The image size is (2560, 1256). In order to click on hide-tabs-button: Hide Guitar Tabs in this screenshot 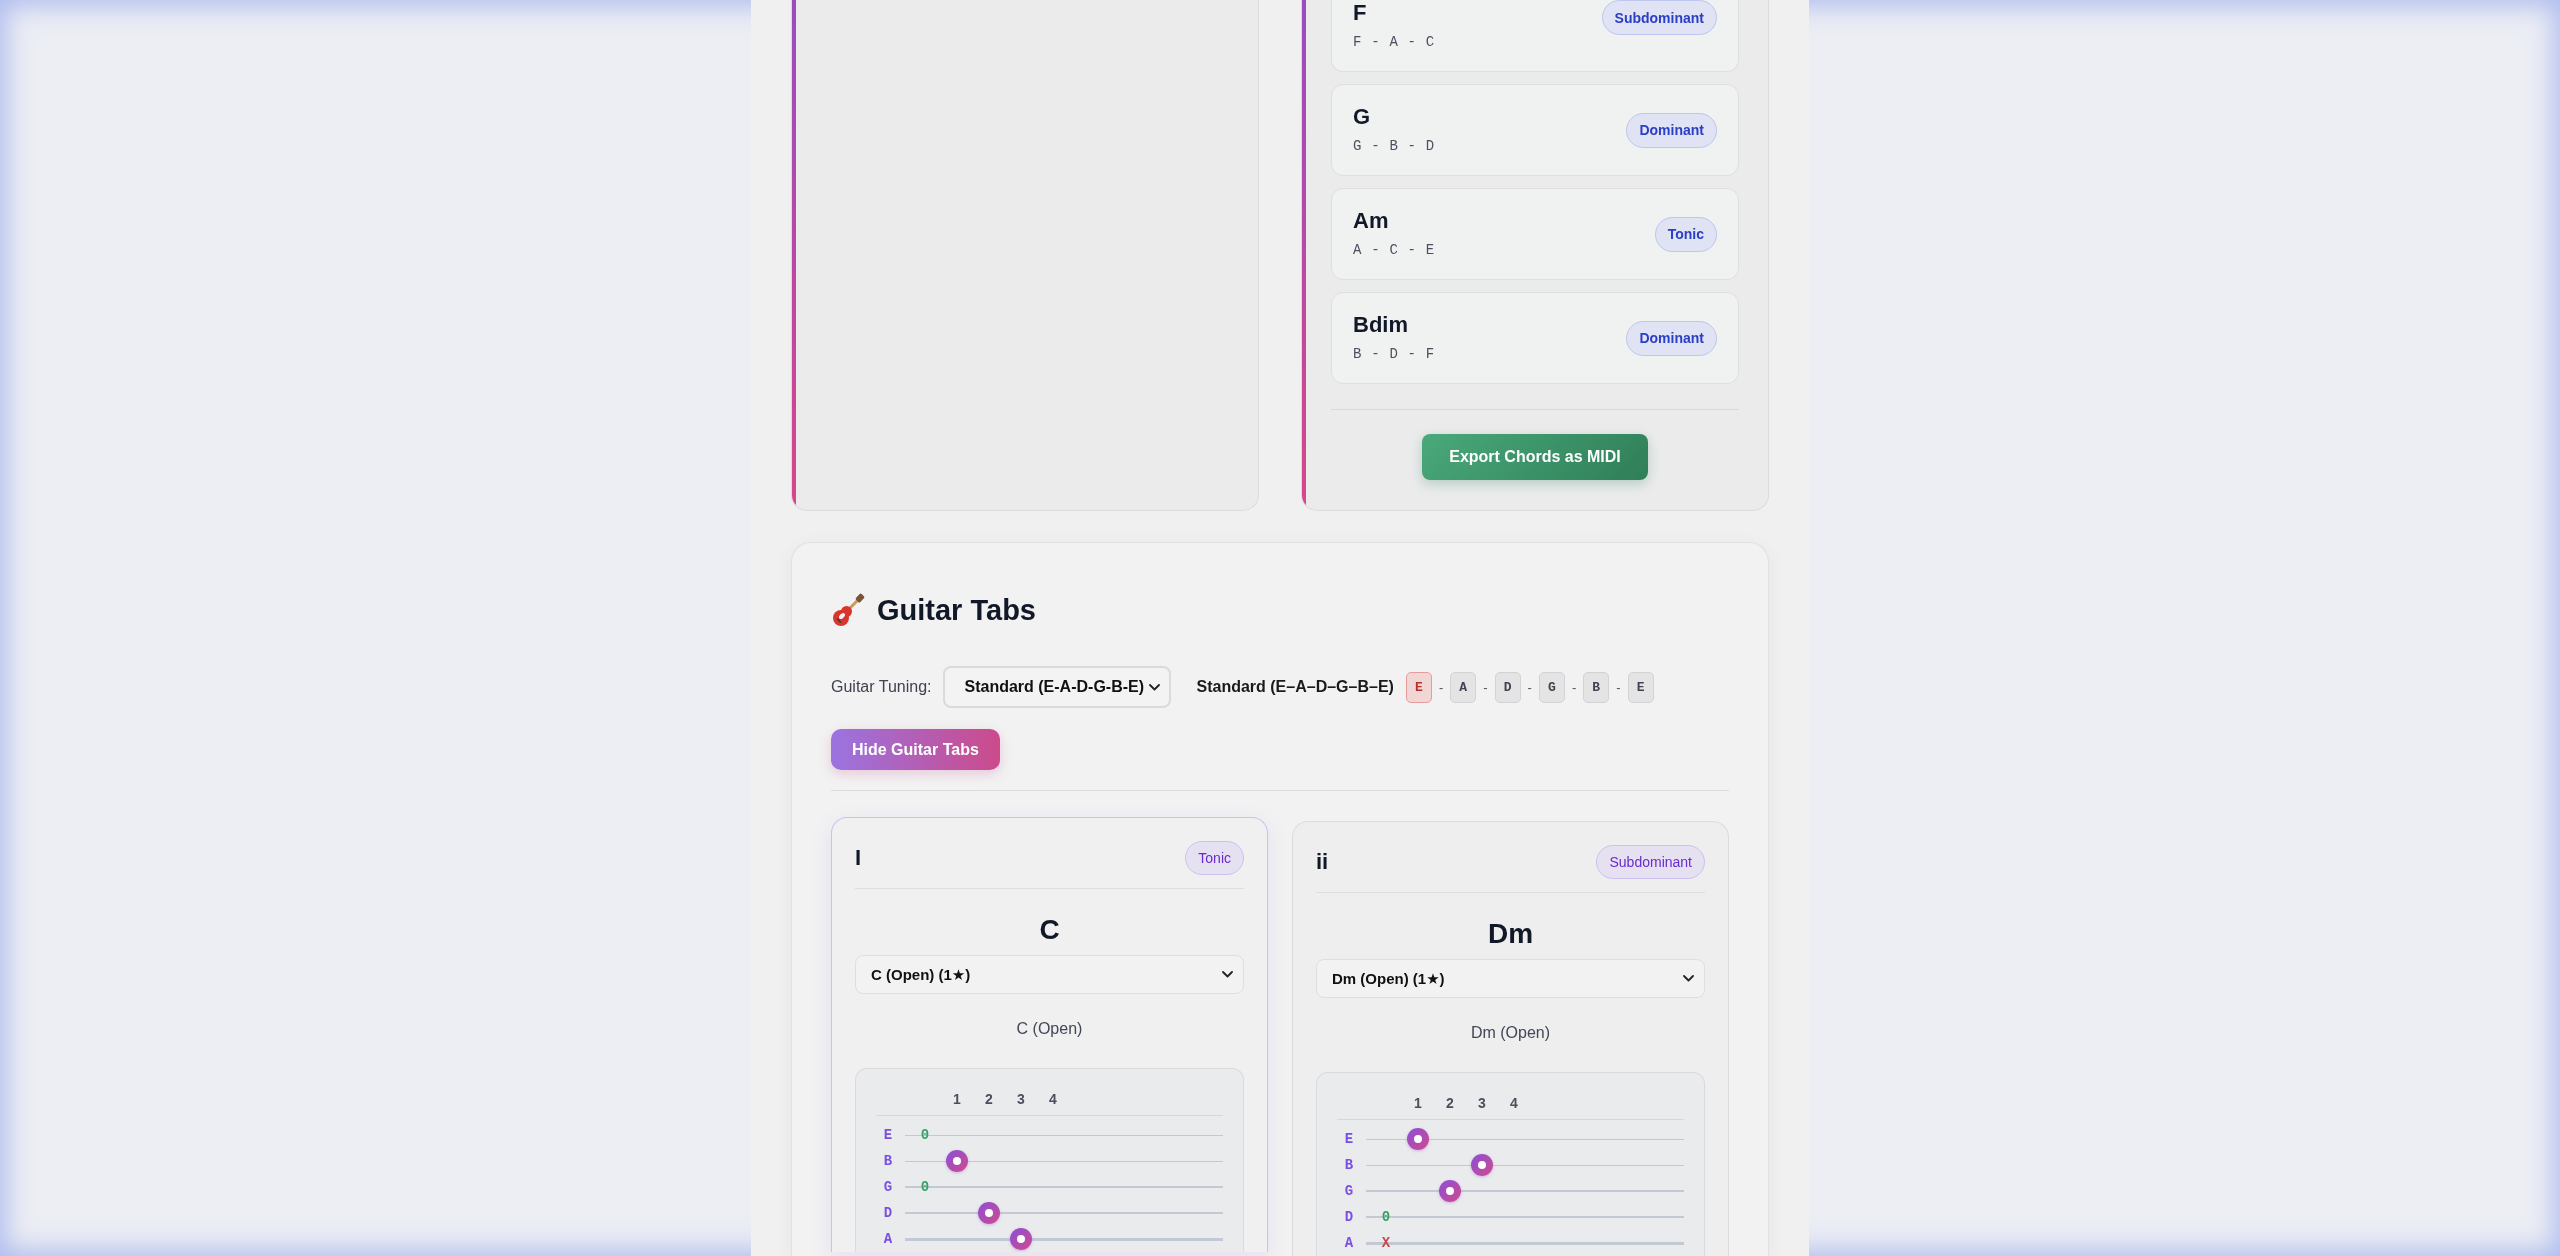, I will do `click(915, 749)`.